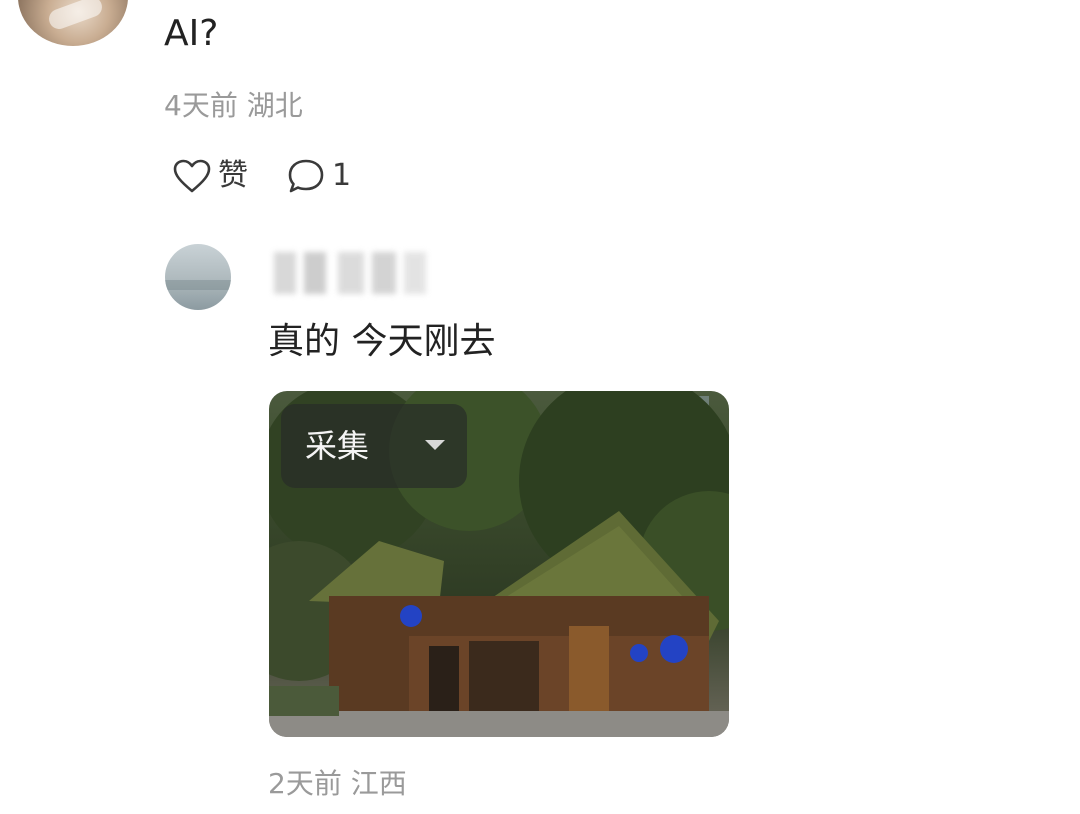 Image resolution: width=1080 pixels, height=814 pixels. I want to click on like-label: 赞, so click(233, 175).